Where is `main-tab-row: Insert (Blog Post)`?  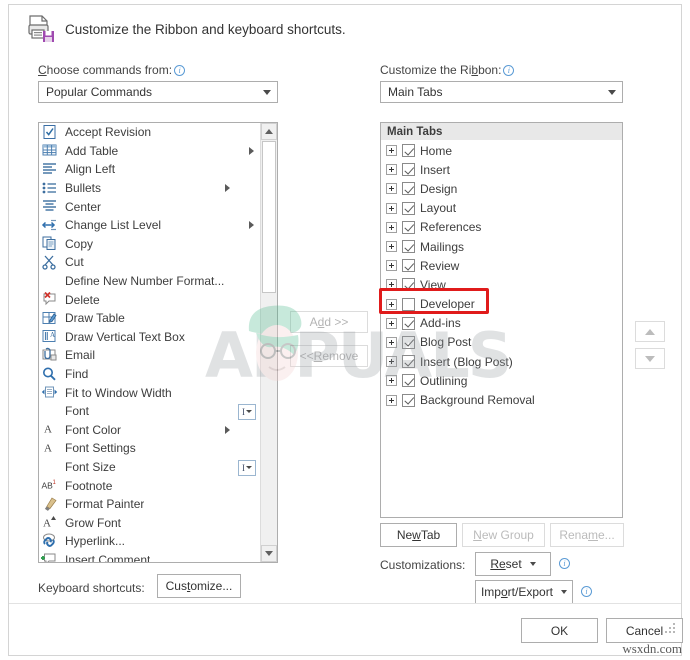 main-tab-row: Insert (Blog Post) is located at coordinates (501, 361).